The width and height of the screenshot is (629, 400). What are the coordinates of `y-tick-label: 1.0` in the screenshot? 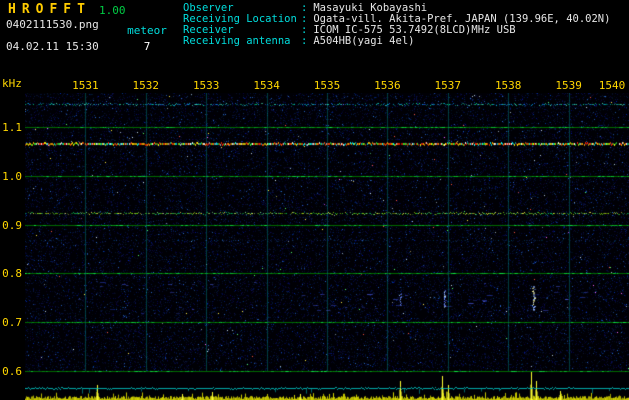 It's located at (12, 176).